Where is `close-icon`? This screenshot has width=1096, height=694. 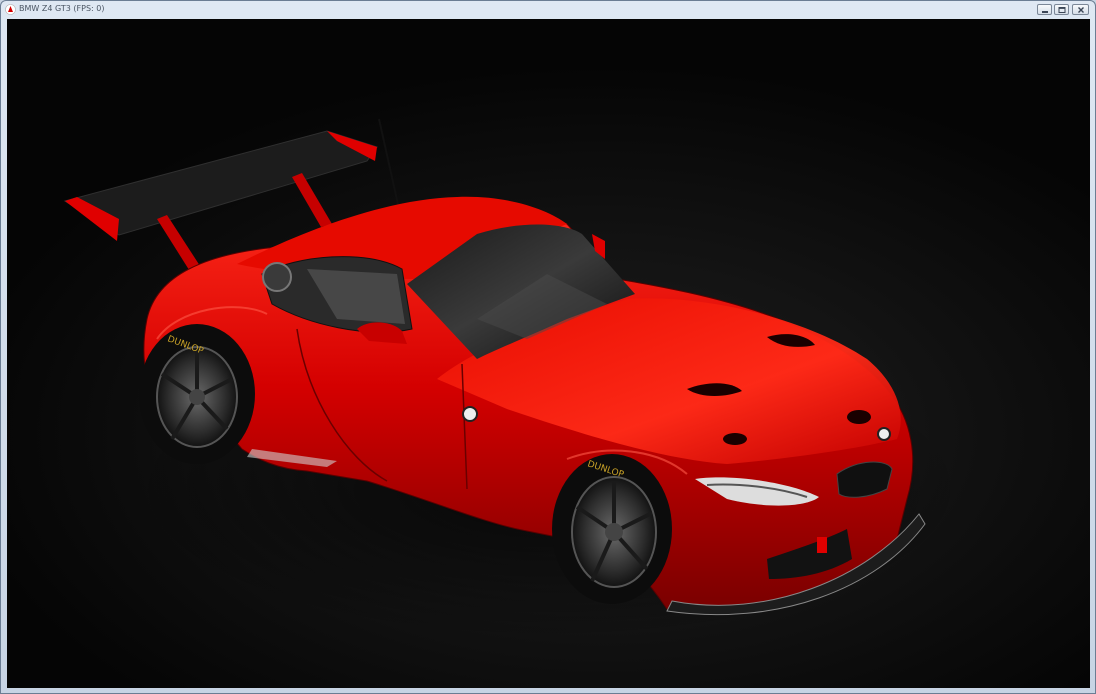 close-icon is located at coordinates (1081, 10).